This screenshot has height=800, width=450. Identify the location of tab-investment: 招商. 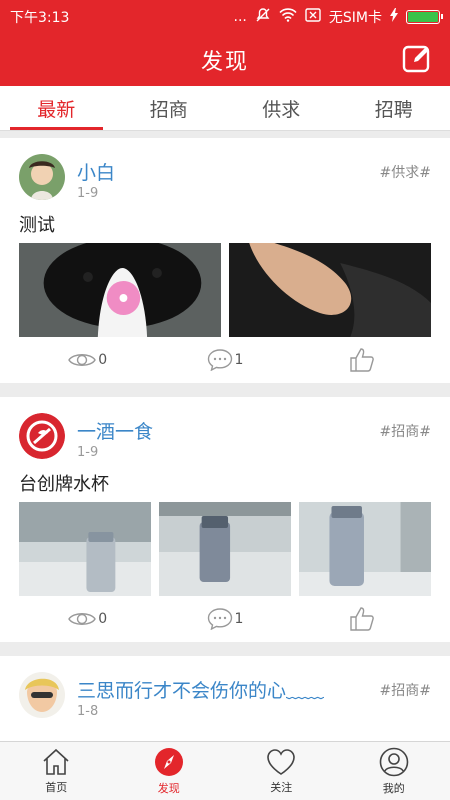
(169, 108).